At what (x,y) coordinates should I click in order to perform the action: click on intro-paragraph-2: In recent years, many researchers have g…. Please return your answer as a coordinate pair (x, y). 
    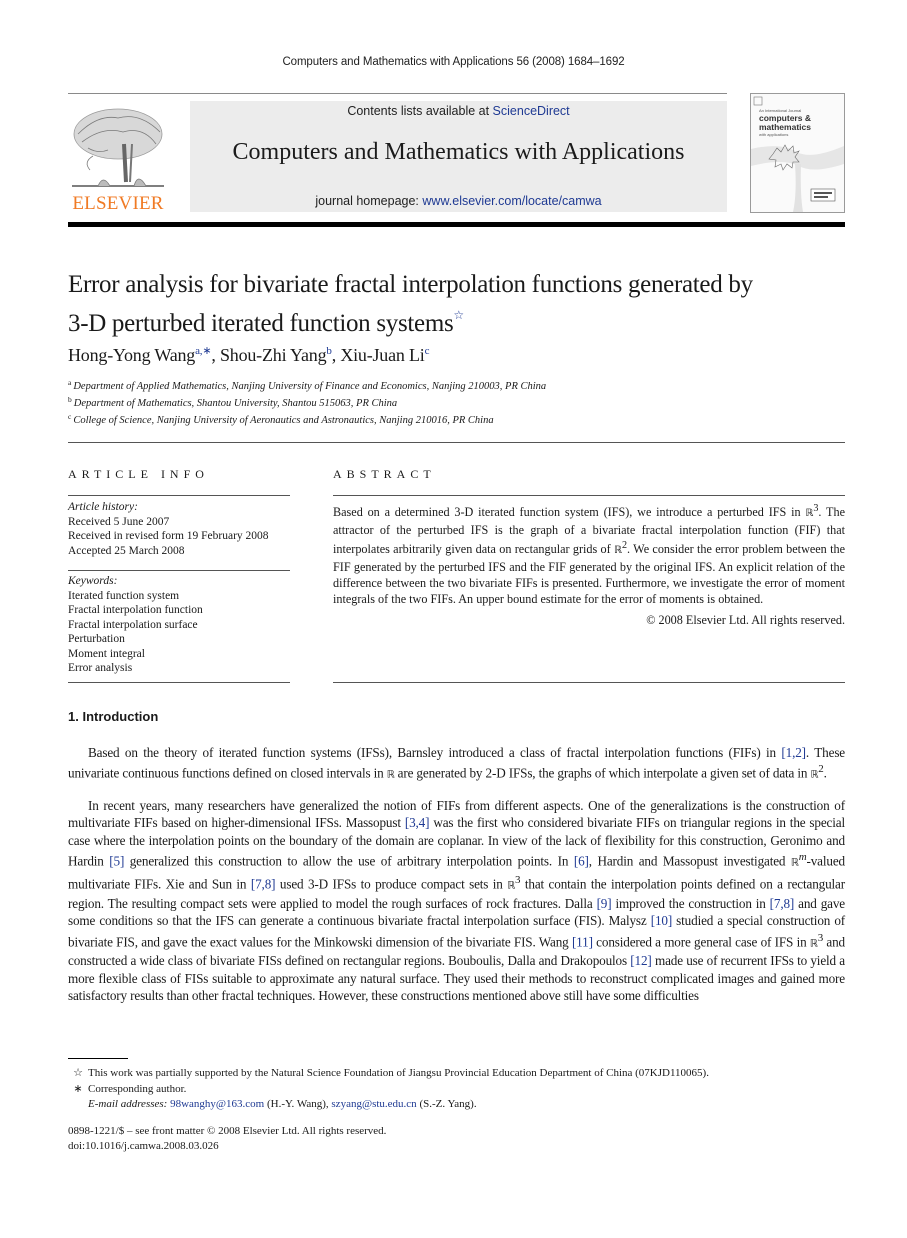
    Looking at the image, I should click on (456, 901).